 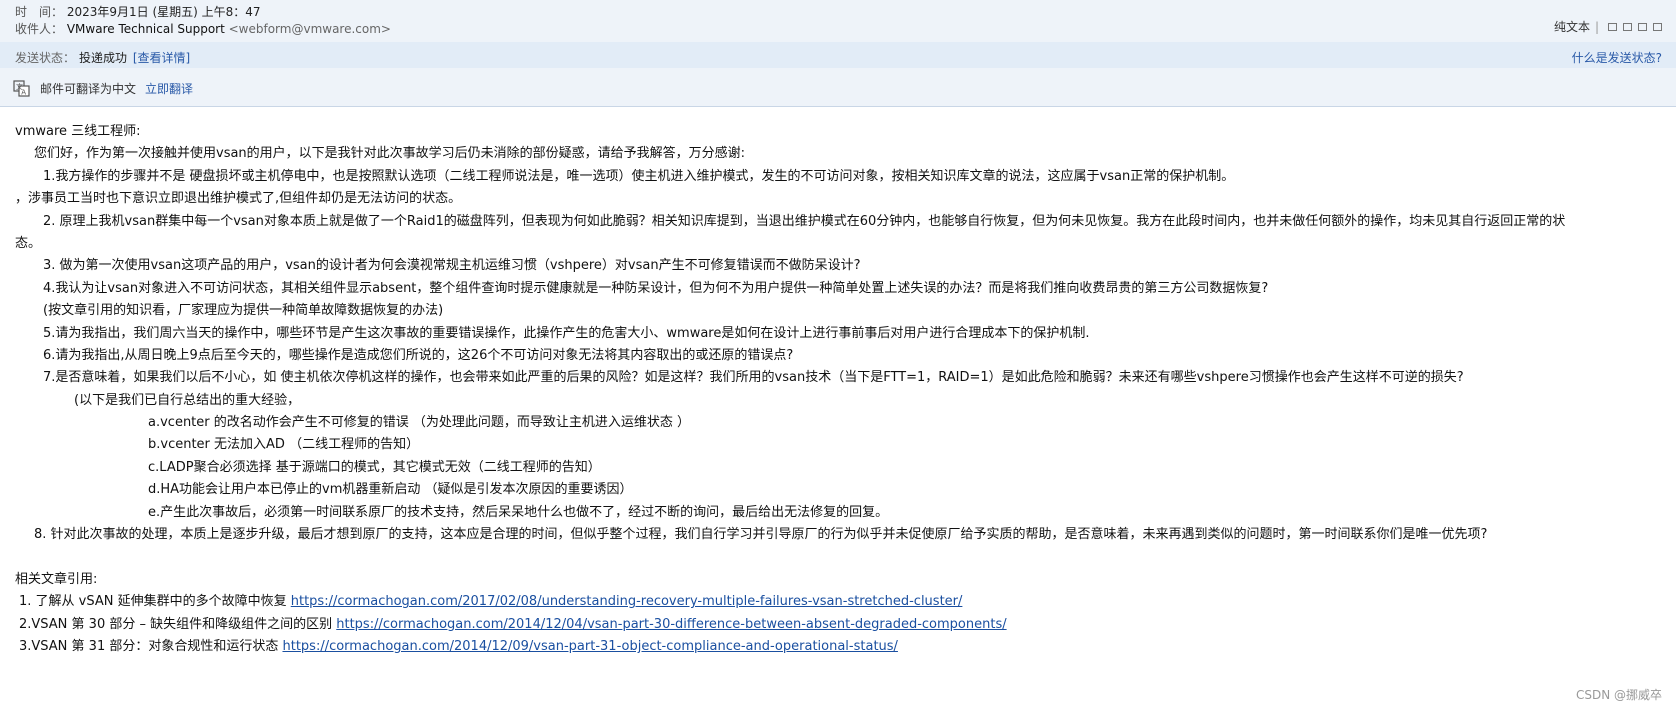 I want to click on new-window-icon, so click(x=1657, y=26).